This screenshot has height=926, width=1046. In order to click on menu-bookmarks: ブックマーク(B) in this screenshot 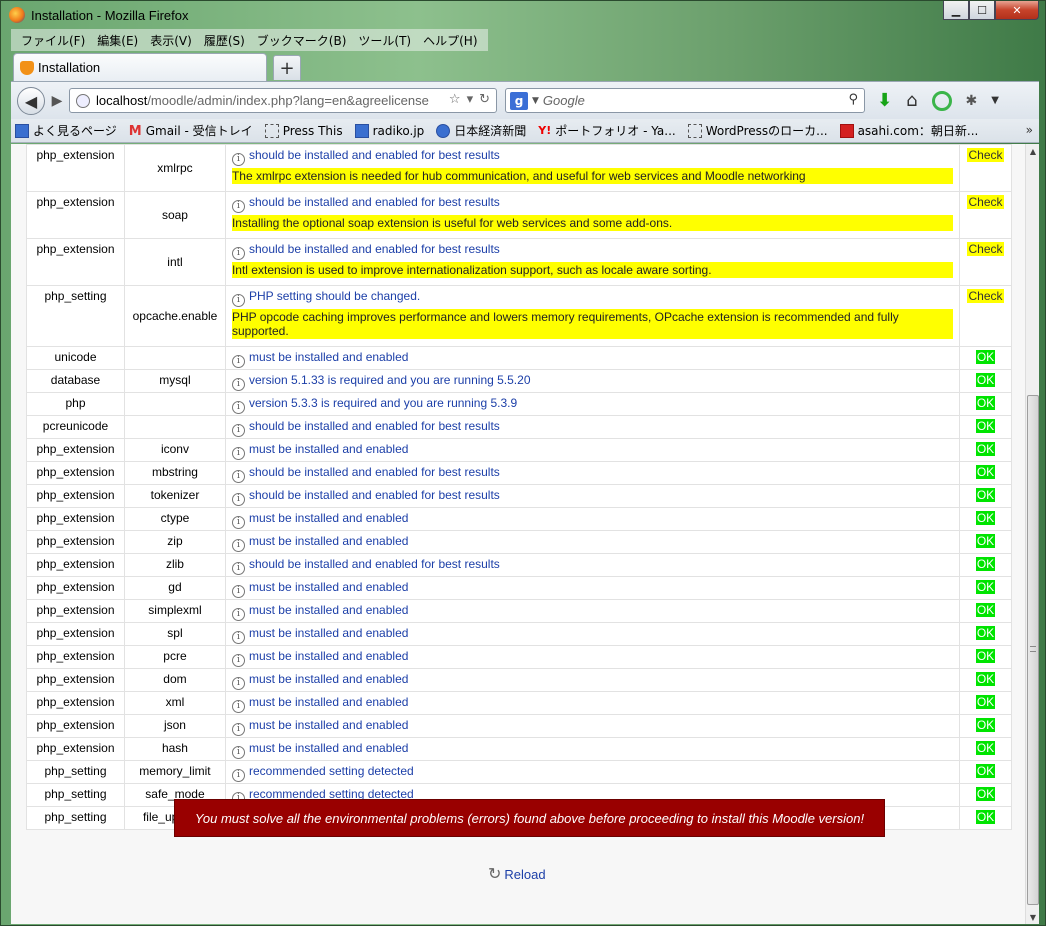, I will do `click(302, 40)`.